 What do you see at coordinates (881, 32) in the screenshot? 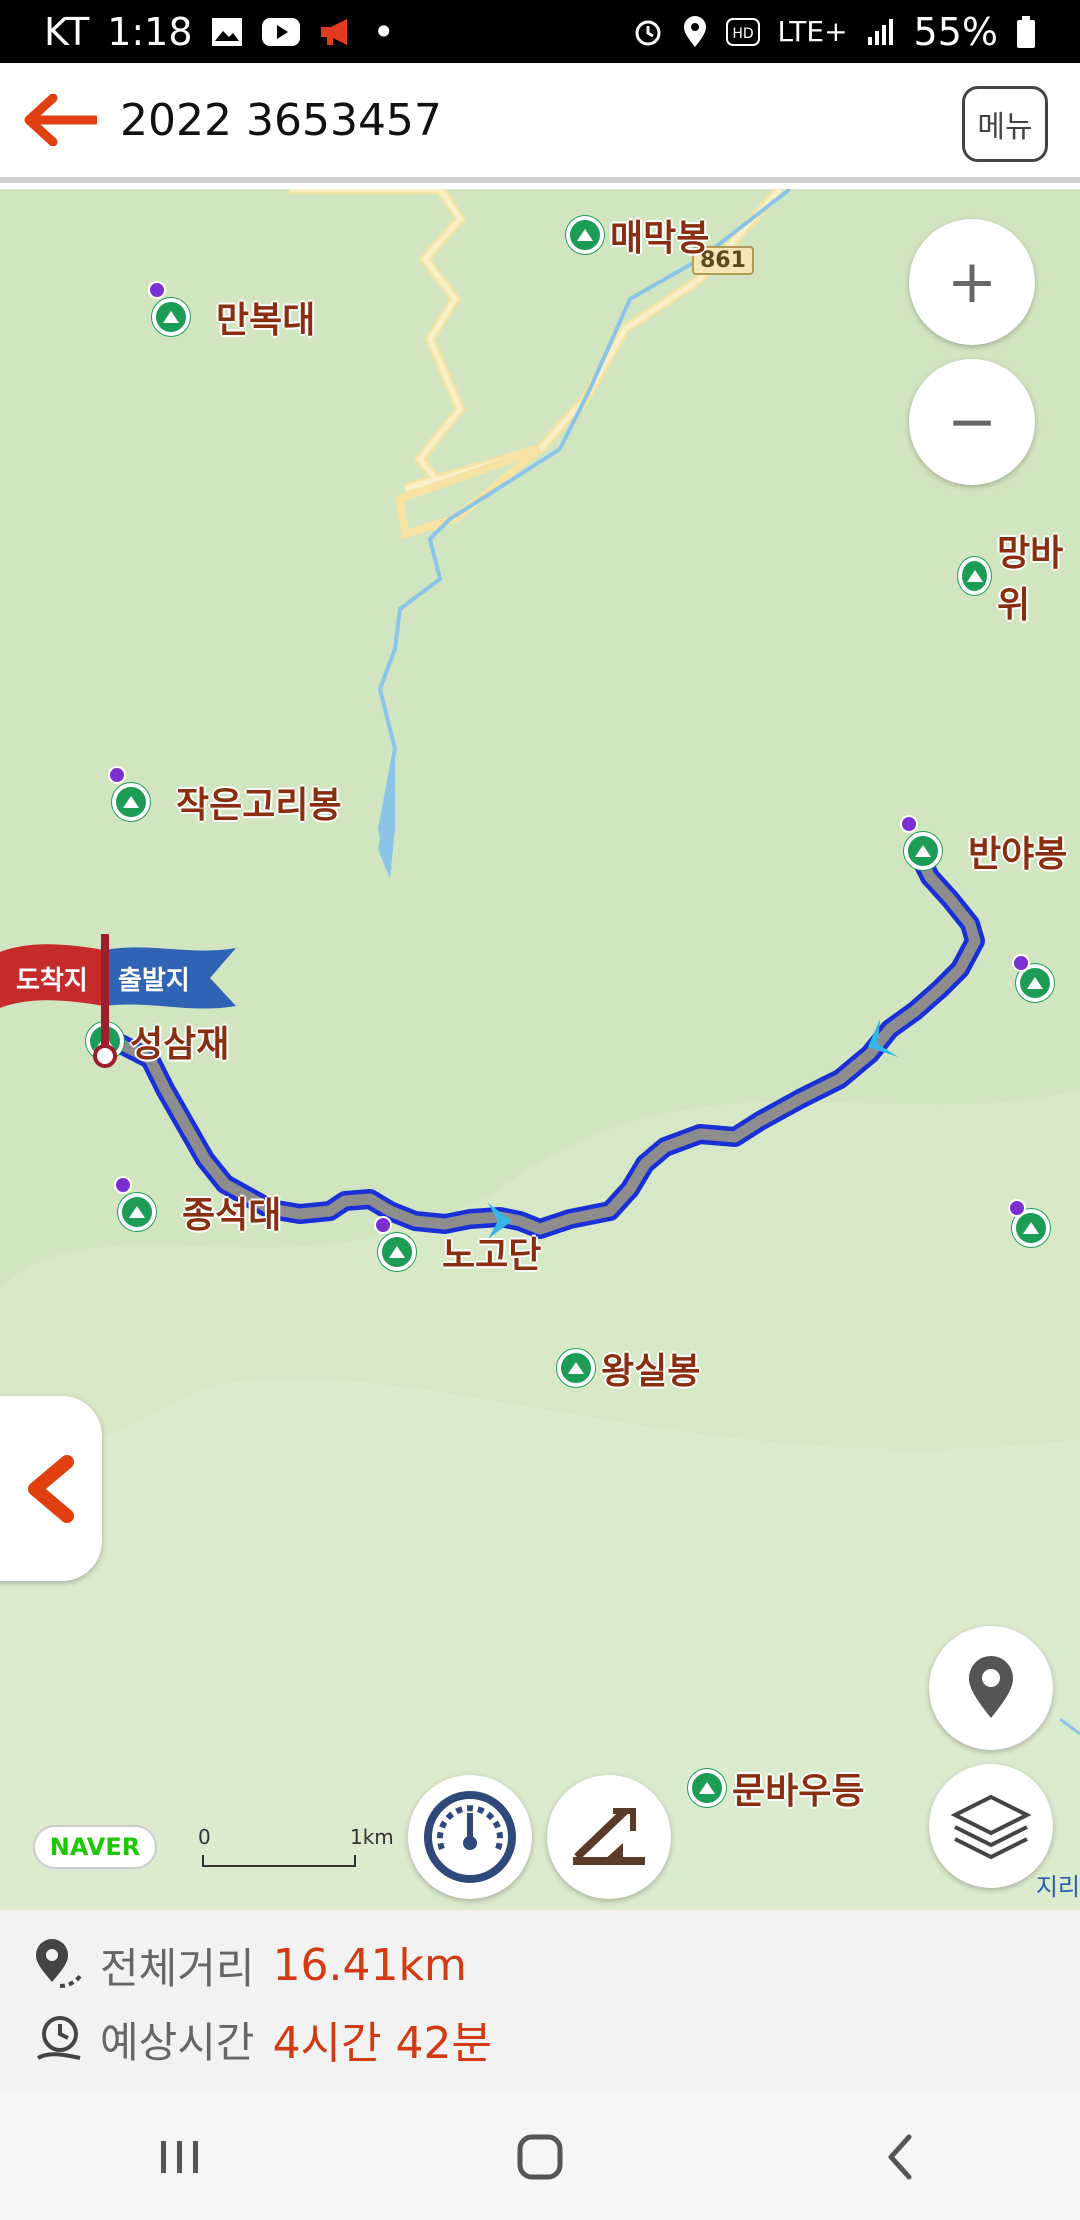
I see `signal-icon` at bounding box center [881, 32].